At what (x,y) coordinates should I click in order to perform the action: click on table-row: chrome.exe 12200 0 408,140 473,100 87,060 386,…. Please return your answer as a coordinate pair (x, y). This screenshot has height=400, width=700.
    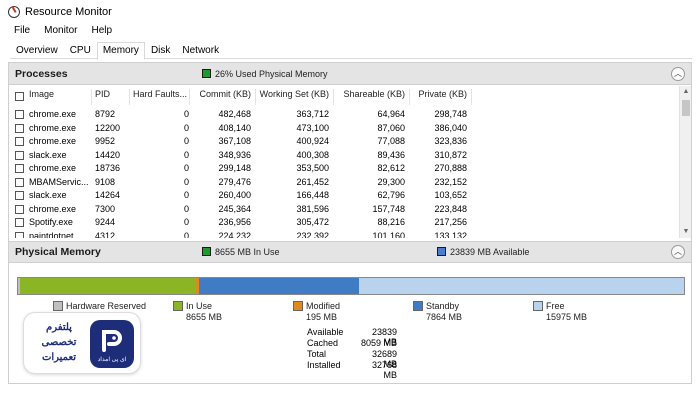
    Looking at the image, I should click on (344, 129).